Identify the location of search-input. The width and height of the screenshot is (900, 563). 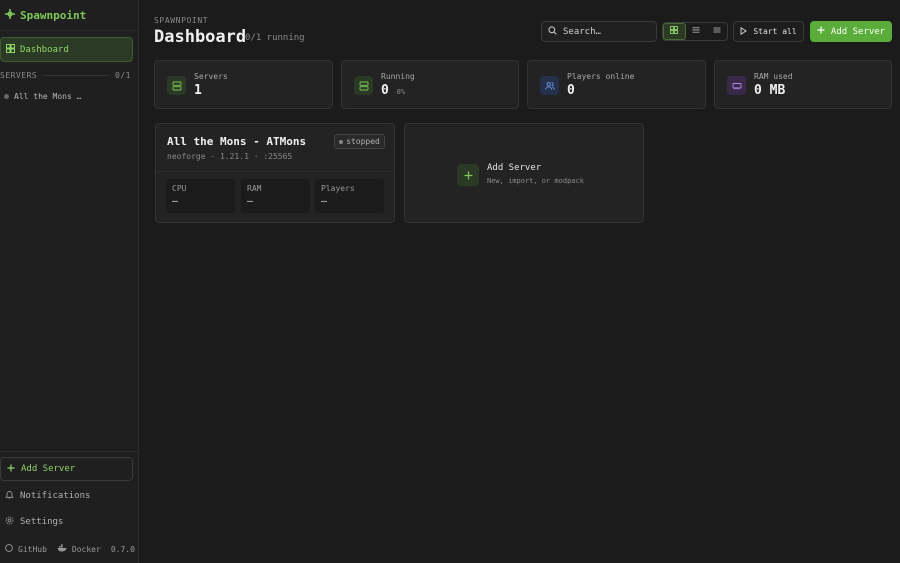
(605, 31).